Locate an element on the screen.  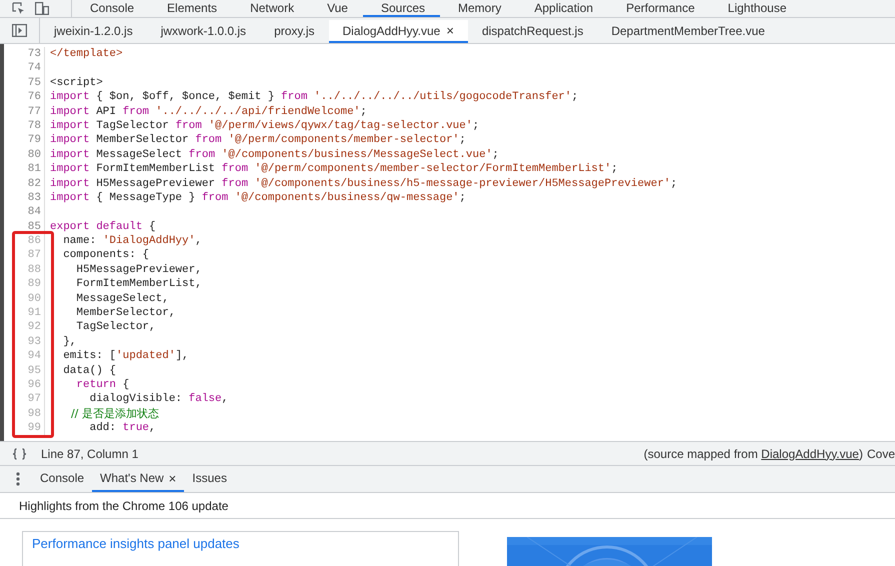
code-line: import API from '../../../../api/friendWelcome'; is located at coordinates (208, 111).